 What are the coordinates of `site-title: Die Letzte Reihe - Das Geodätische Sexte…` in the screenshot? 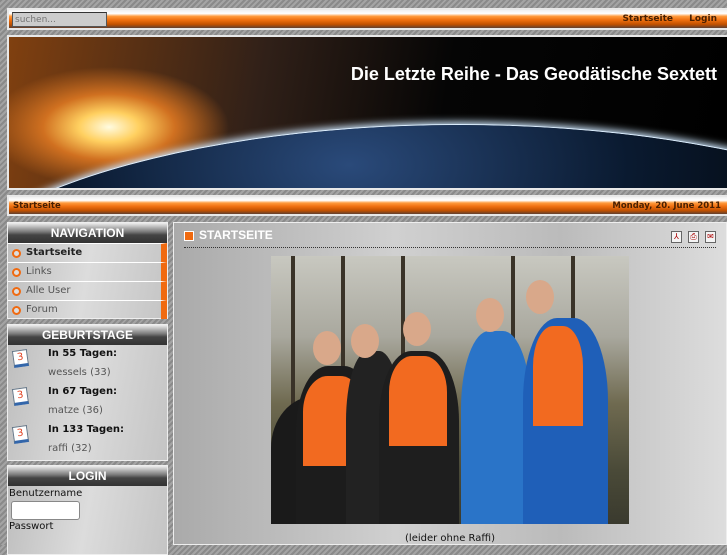 It's located at (533, 74).